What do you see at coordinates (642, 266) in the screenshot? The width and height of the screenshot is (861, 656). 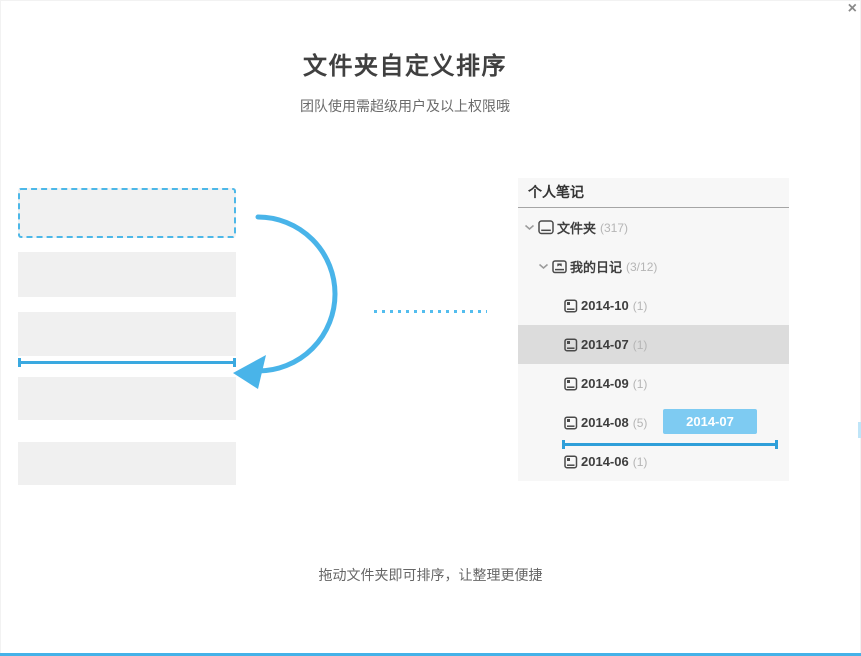 I see `tree-item-count: (3/12)` at bounding box center [642, 266].